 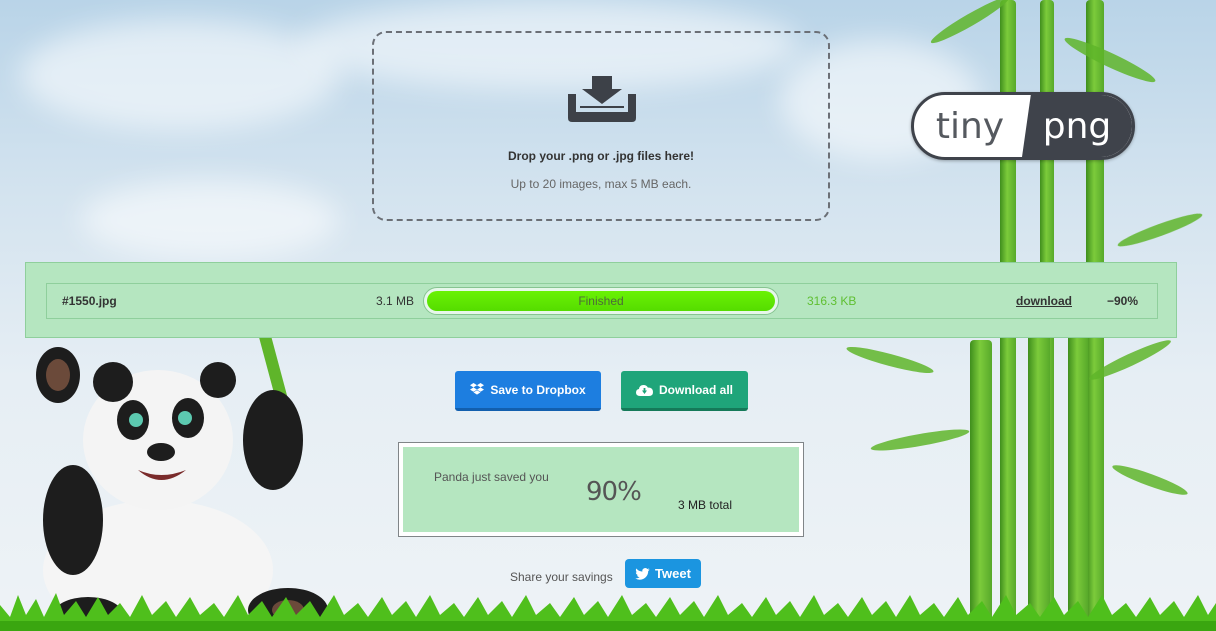 What do you see at coordinates (644, 390) in the screenshot?
I see `cloud-download-icon` at bounding box center [644, 390].